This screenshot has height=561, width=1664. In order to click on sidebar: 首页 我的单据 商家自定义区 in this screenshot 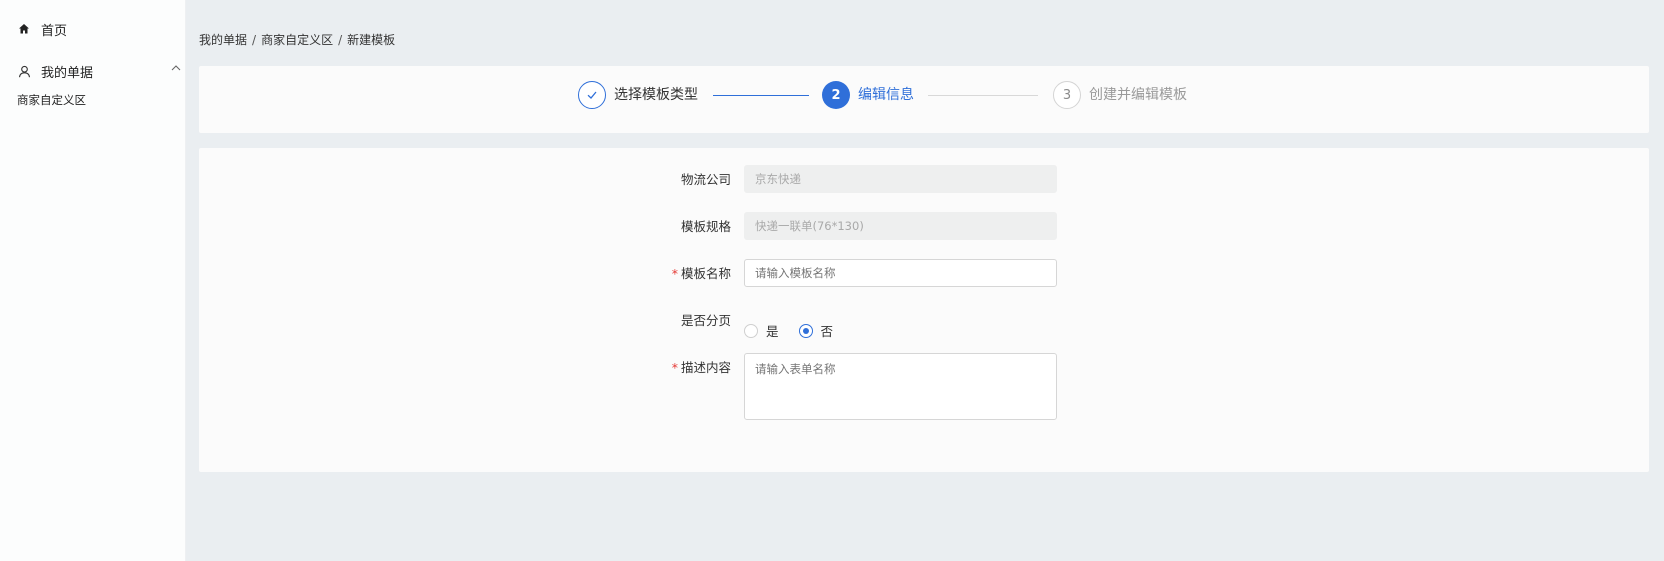, I will do `click(93, 280)`.